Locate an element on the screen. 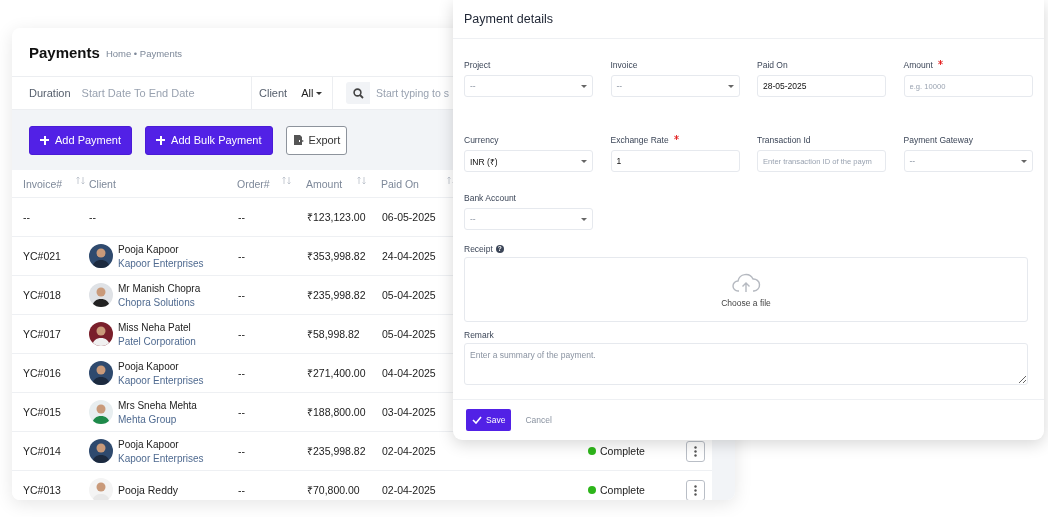 The image size is (1048, 517). table-cell-text: YC#018 is located at coordinates (42, 295).